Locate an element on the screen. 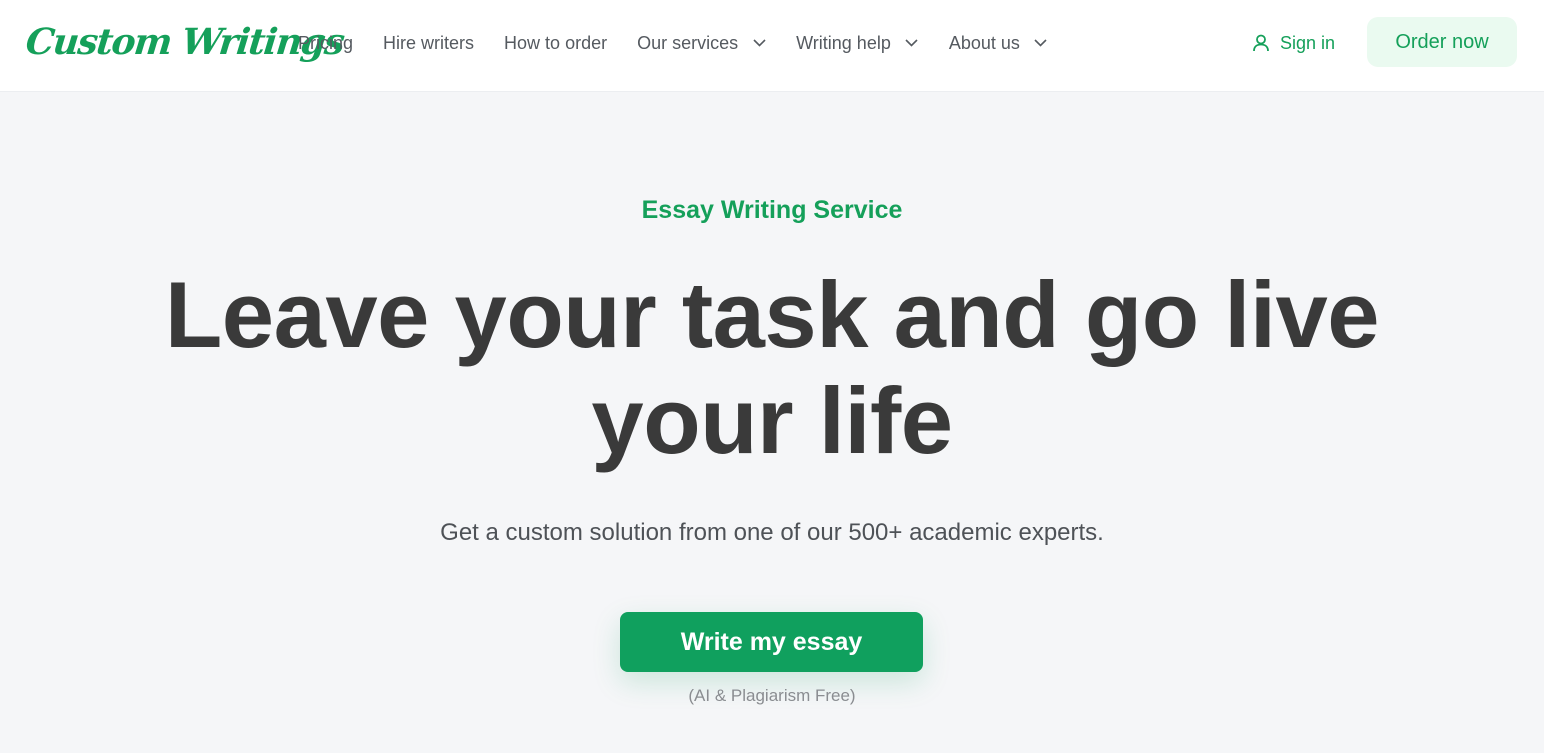 The height and width of the screenshot is (753, 1544). nav-item-label: Hire writers is located at coordinates (429, 42).